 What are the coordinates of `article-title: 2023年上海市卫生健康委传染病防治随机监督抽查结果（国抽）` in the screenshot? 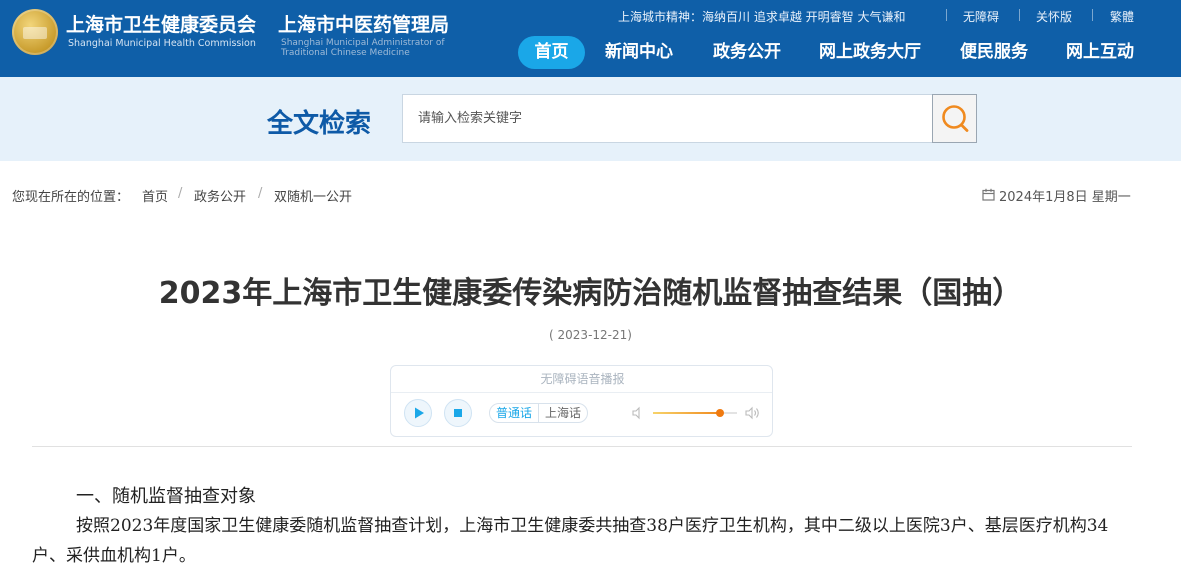 It's located at (590, 293).